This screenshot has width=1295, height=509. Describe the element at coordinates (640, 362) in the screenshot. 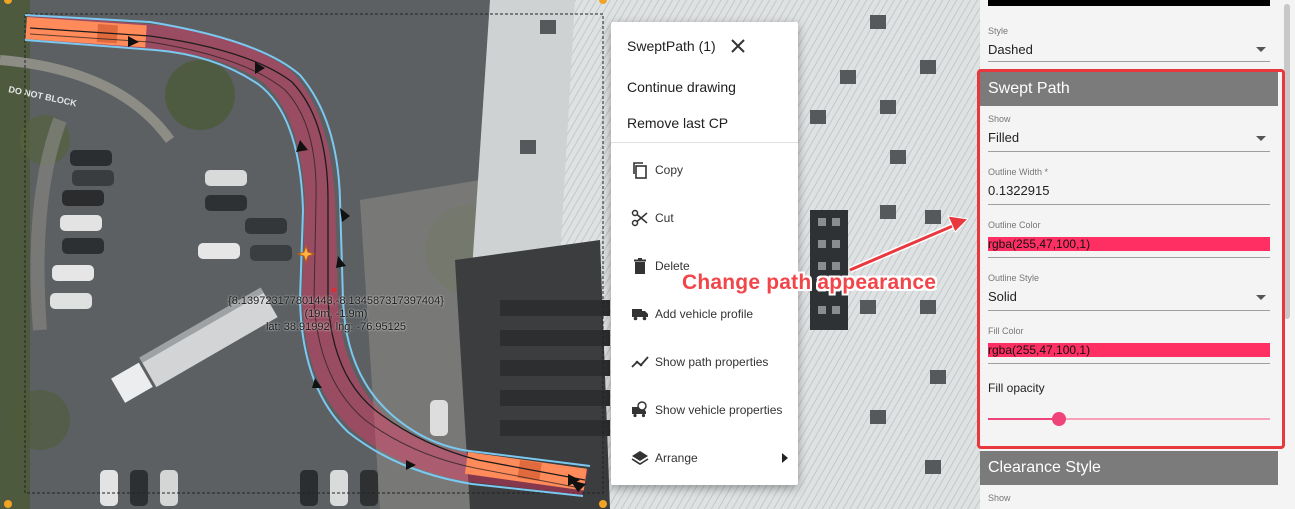

I see `path-icon` at that location.